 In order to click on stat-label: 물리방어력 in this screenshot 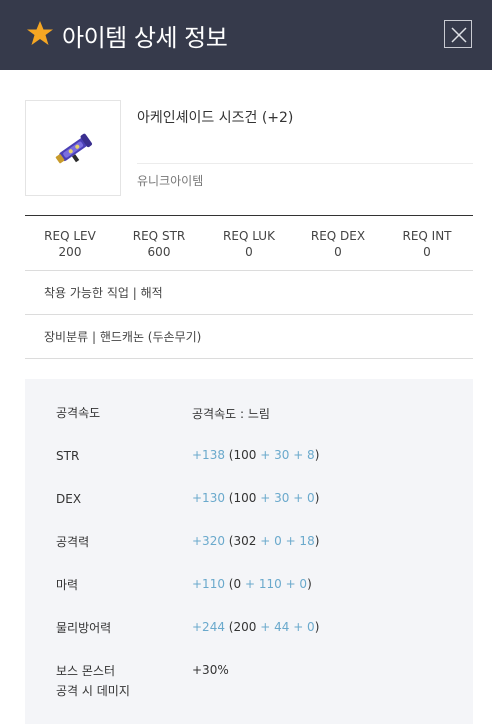, I will do `click(84, 628)`.